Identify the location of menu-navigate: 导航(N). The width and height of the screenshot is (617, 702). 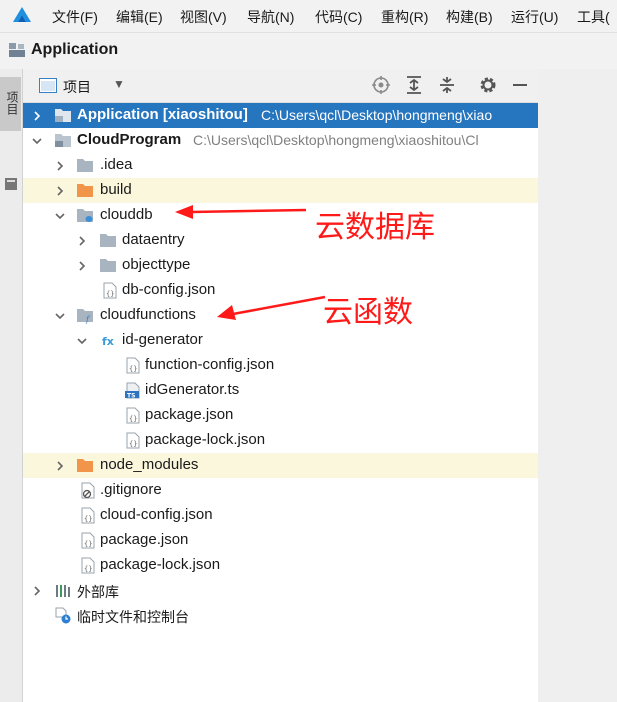
(270, 17).